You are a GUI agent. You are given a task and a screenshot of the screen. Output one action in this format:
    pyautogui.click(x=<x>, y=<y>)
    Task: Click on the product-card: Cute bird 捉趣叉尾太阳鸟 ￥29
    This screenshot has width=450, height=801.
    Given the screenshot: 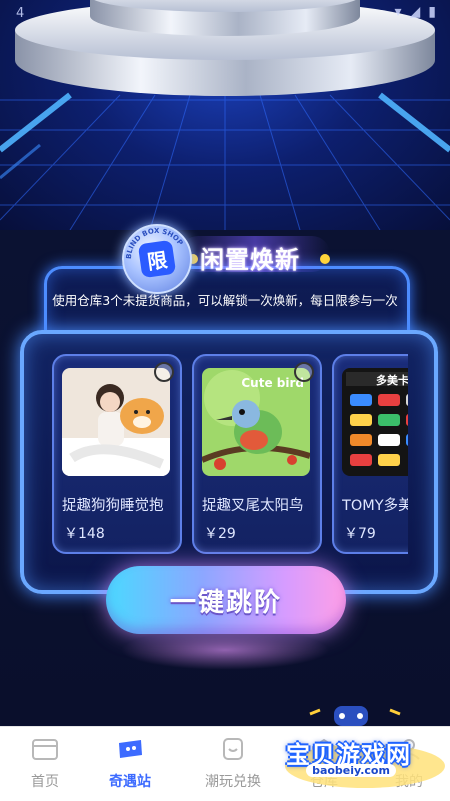 What is the action you would take?
    pyautogui.click(x=257, y=454)
    